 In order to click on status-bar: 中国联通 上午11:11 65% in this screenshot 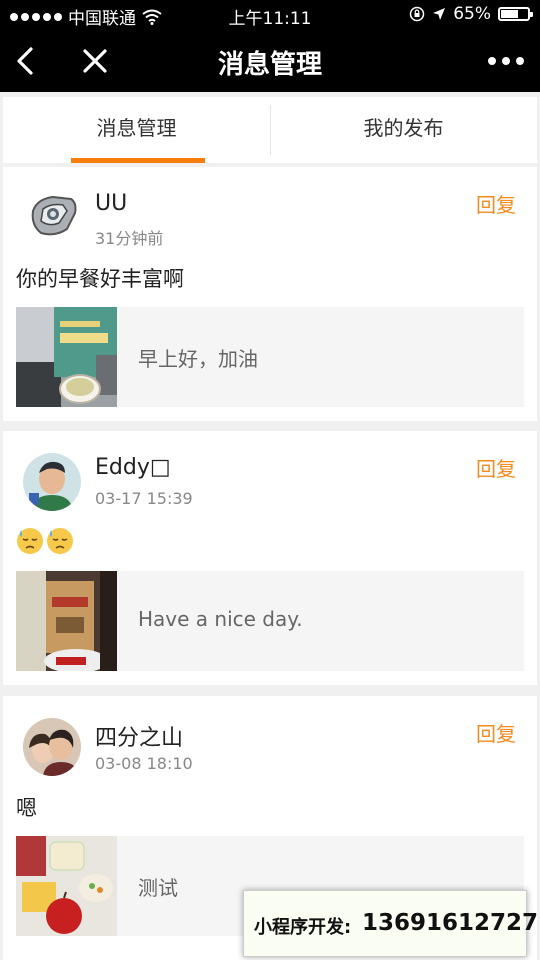, I will do `click(270, 15)`.